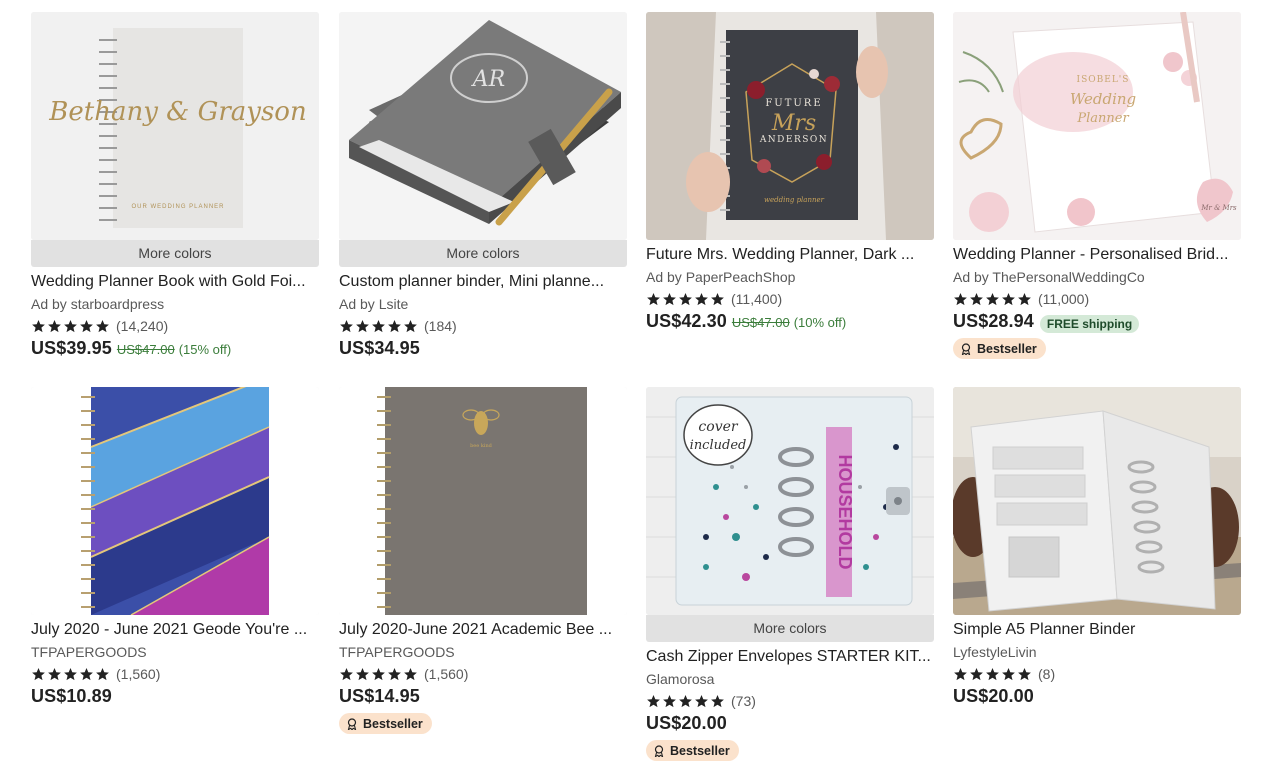 This screenshot has width=1280, height=772. What do you see at coordinates (177, 112) in the screenshot?
I see `cover-script-text: Bethany & Grayson` at bounding box center [177, 112].